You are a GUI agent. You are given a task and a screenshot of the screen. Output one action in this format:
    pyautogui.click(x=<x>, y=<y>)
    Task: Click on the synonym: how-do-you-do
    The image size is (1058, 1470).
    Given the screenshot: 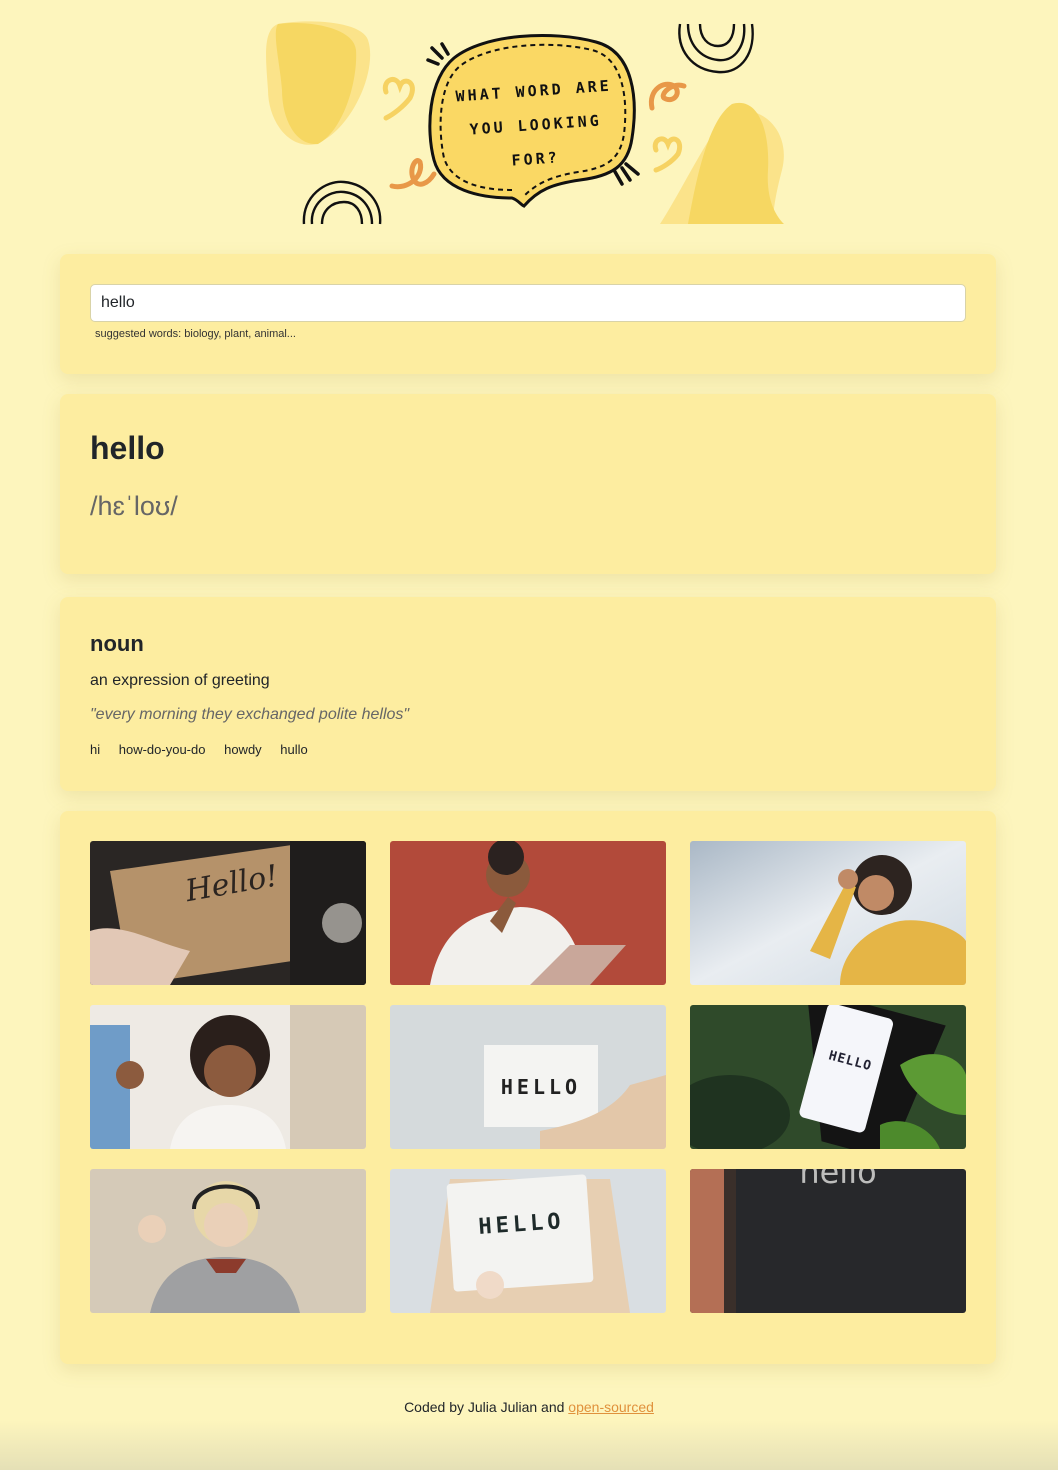 What is the action you would take?
    pyautogui.click(x=162, y=749)
    